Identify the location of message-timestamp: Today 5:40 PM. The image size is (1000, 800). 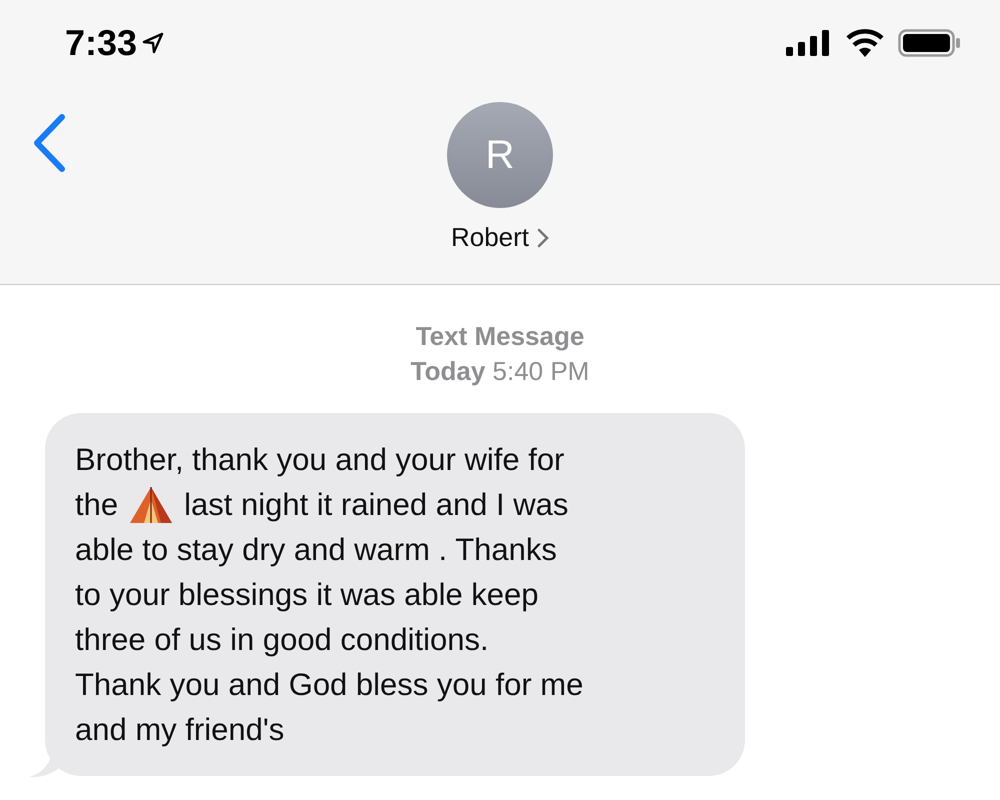
(500, 371).